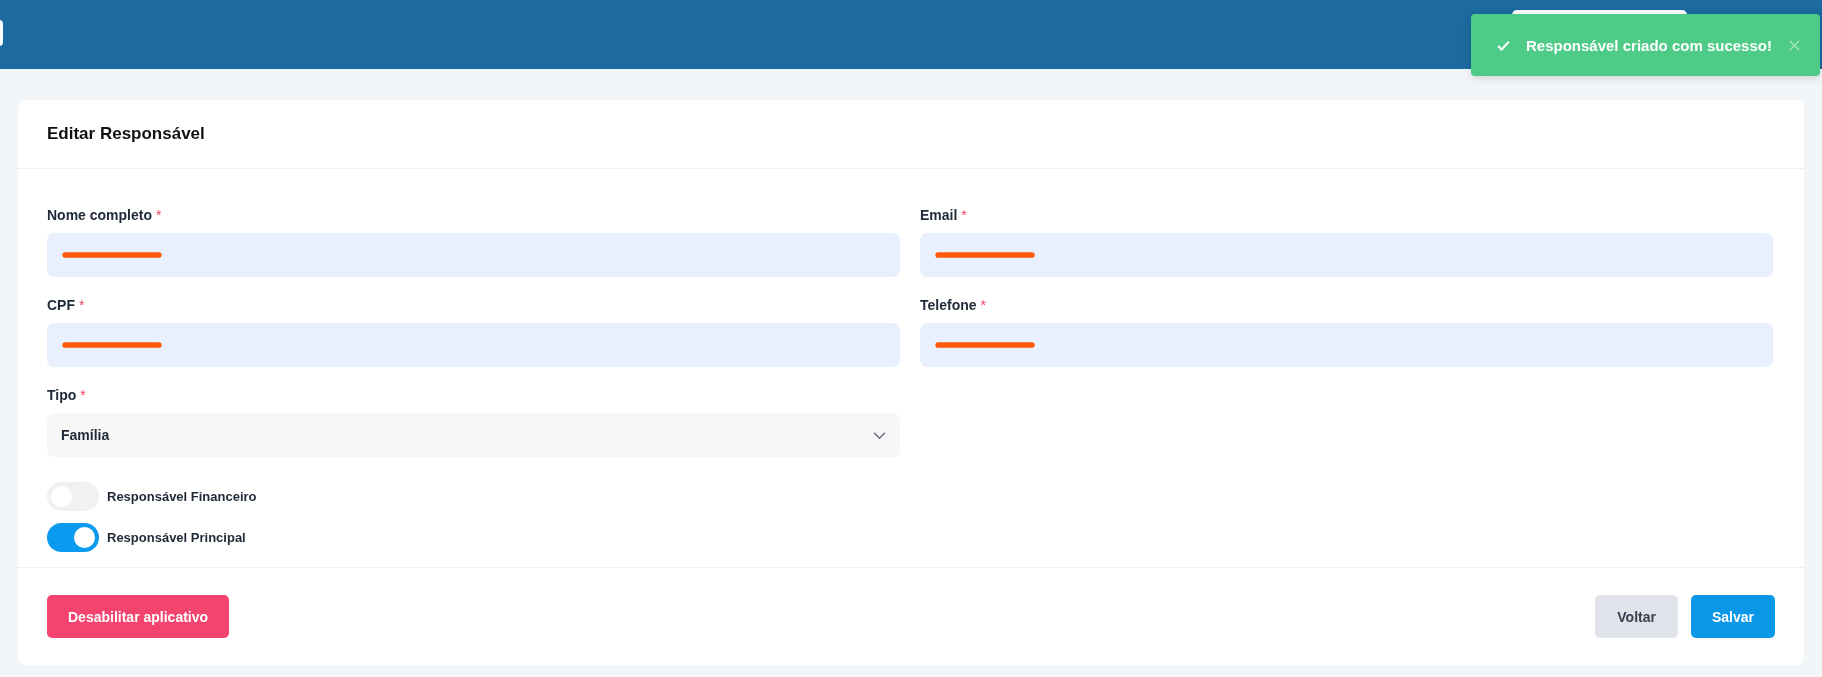  I want to click on field-label: Nome completo, so click(99, 215).